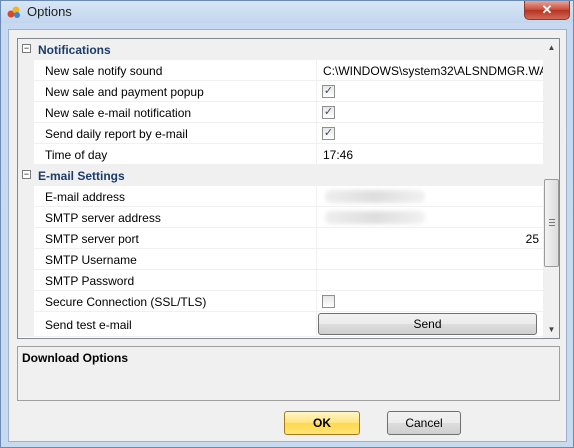 The height and width of the screenshot is (448, 574). What do you see at coordinates (328, 133) in the screenshot?
I see `daily-report-checkbox: ✓` at bounding box center [328, 133].